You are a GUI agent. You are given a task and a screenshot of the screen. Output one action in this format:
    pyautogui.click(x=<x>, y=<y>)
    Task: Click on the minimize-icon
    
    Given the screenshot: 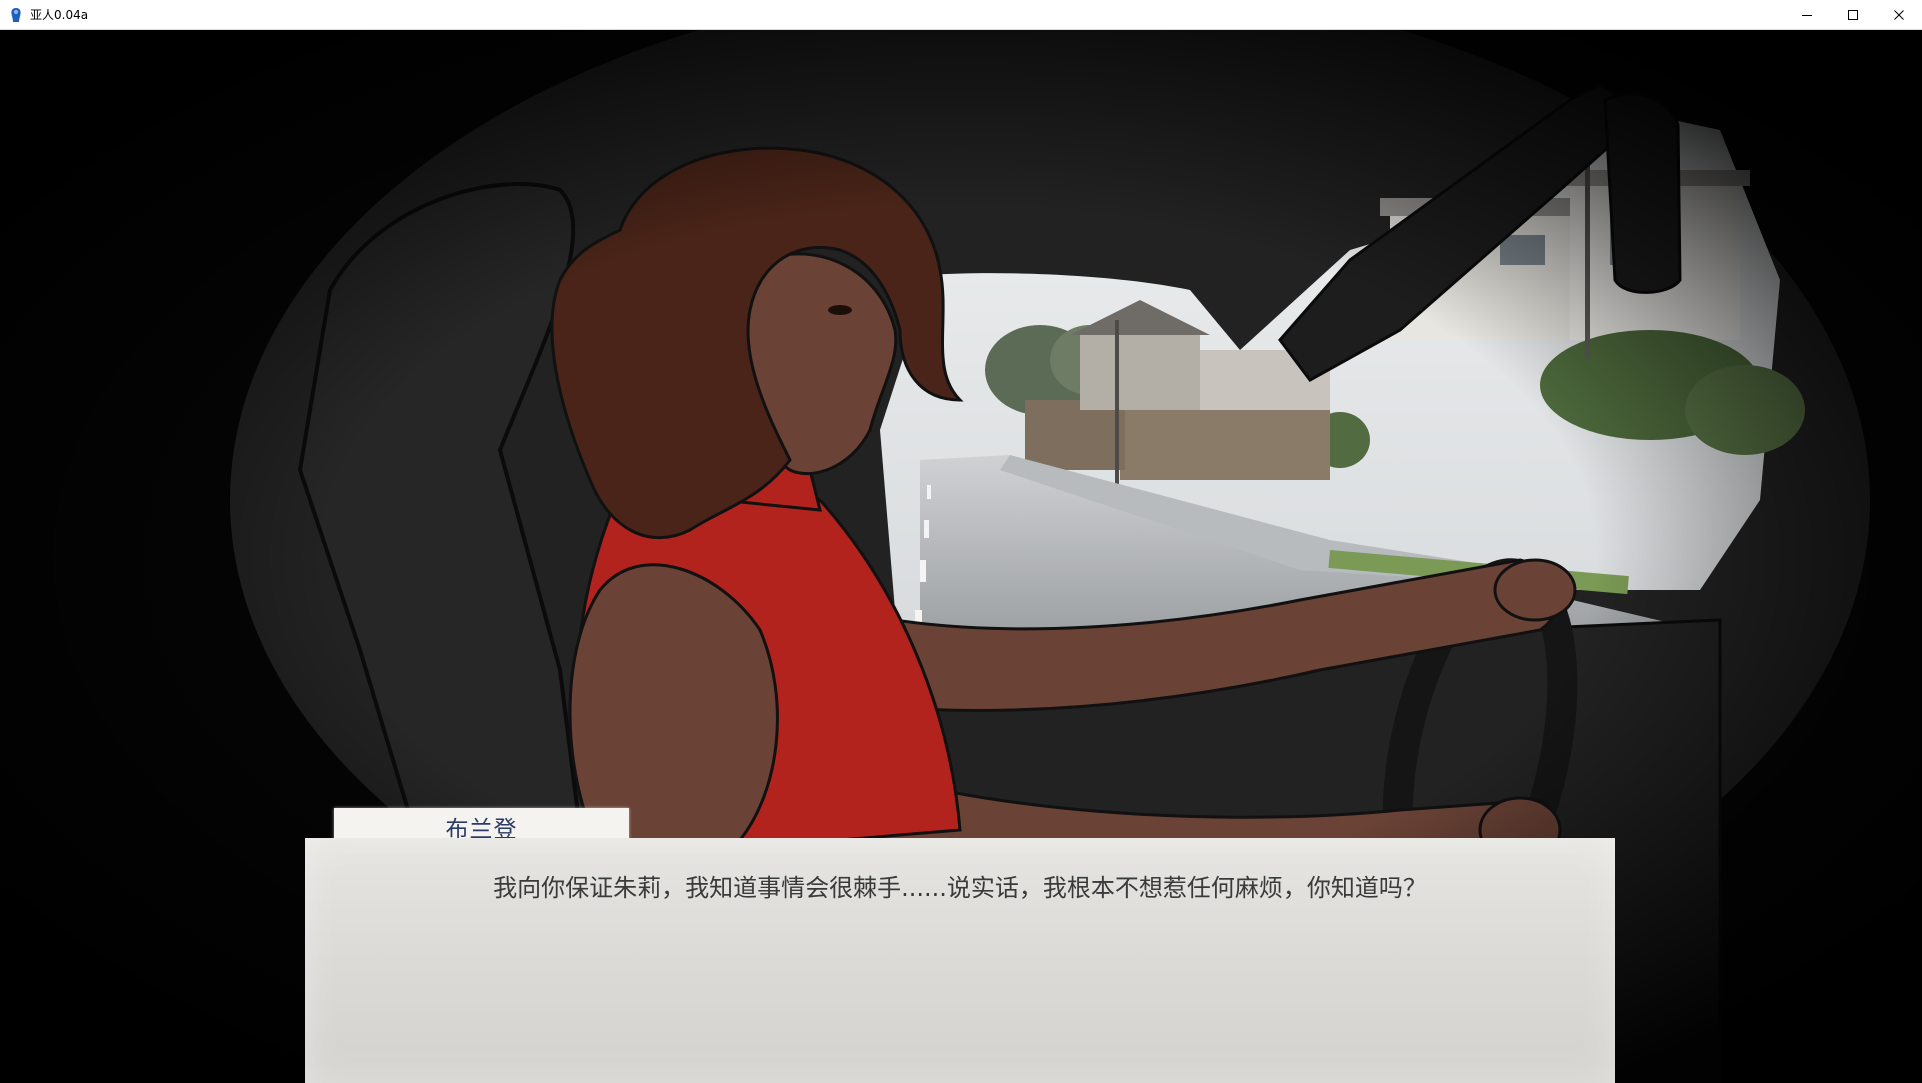 What is the action you would take?
    pyautogui.click(x=1807, y=15)
    